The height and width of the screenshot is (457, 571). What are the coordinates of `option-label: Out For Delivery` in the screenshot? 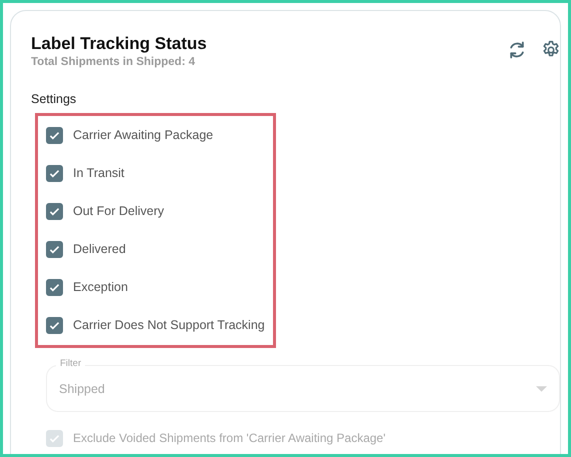 It's located at (118, 211).